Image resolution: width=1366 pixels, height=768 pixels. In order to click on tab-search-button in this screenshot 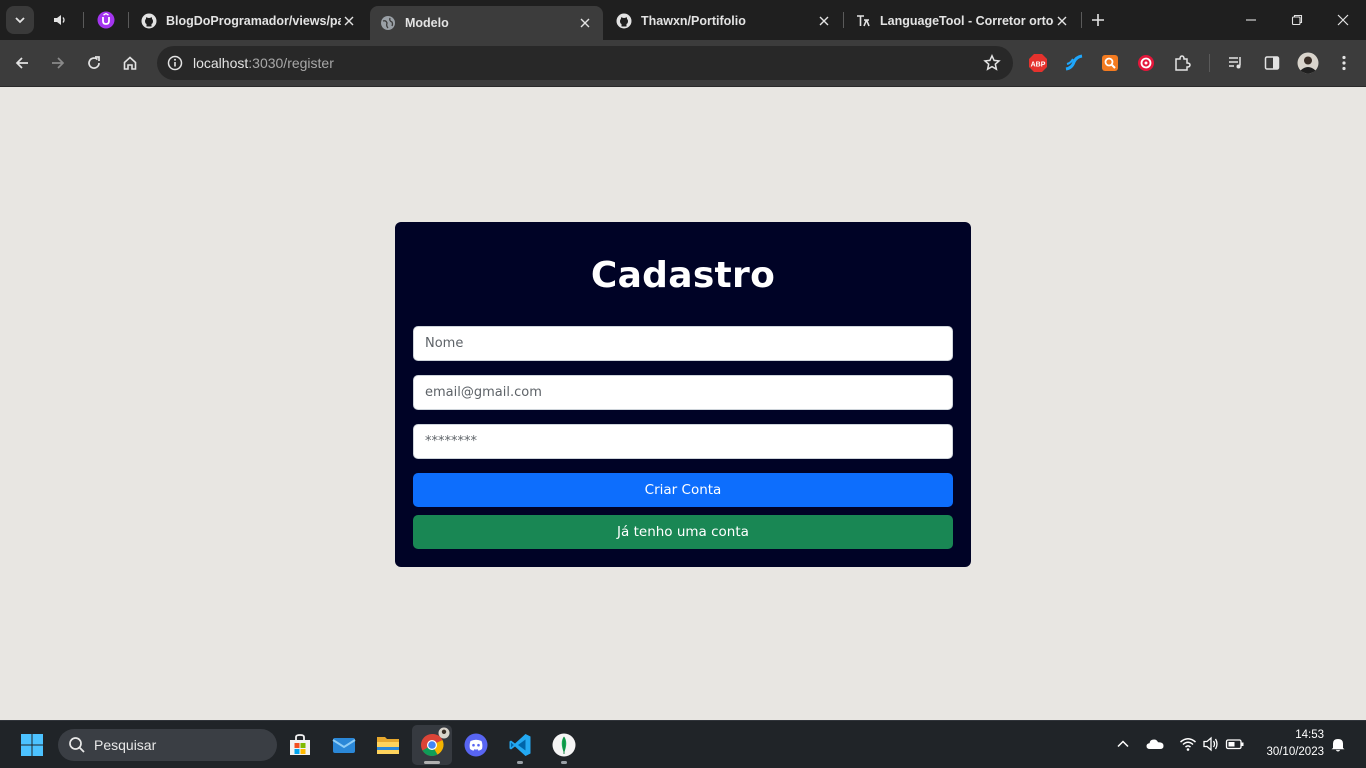, I will do `click(20, 20)`.